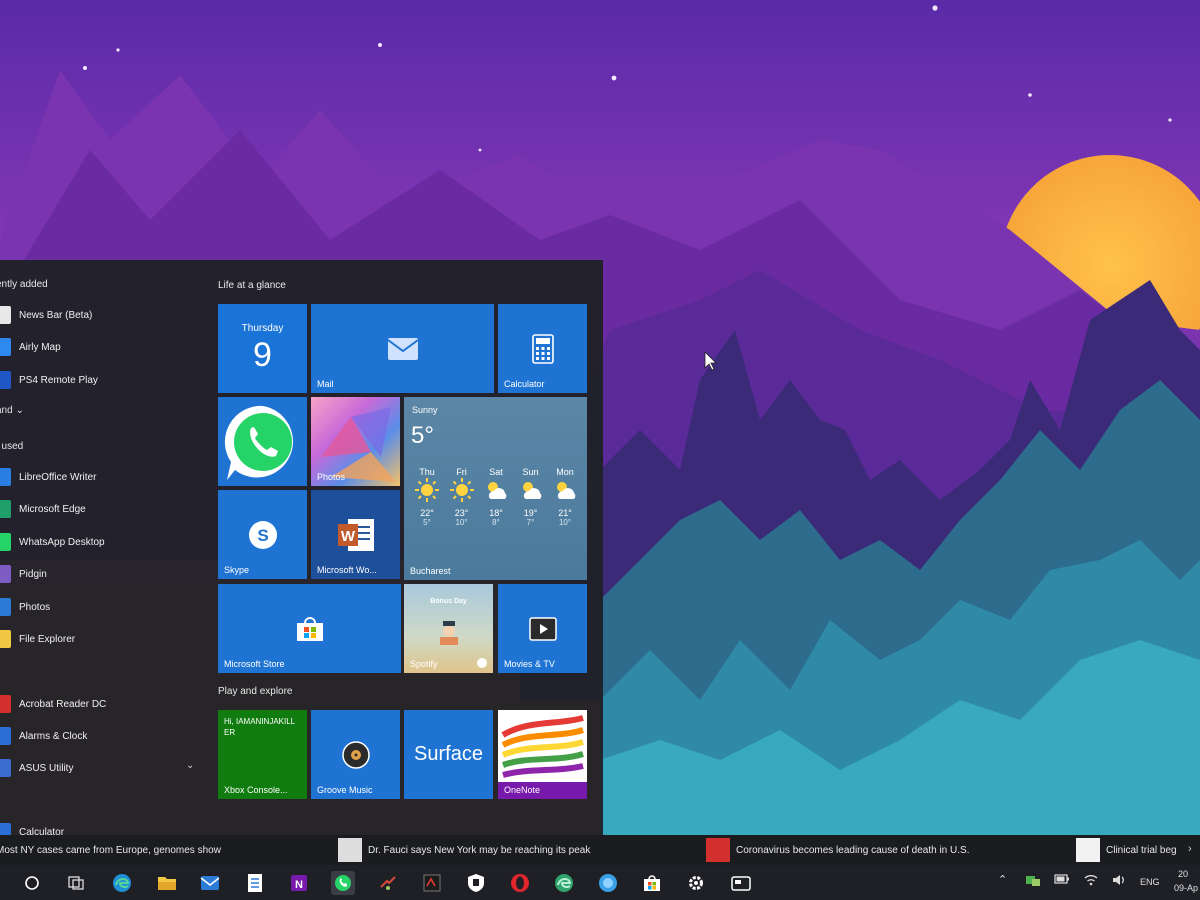 The image size is (1200, 900). Describe the element at coordinates (520, 883) in the screenshot. I see `opera-icon` at that location.